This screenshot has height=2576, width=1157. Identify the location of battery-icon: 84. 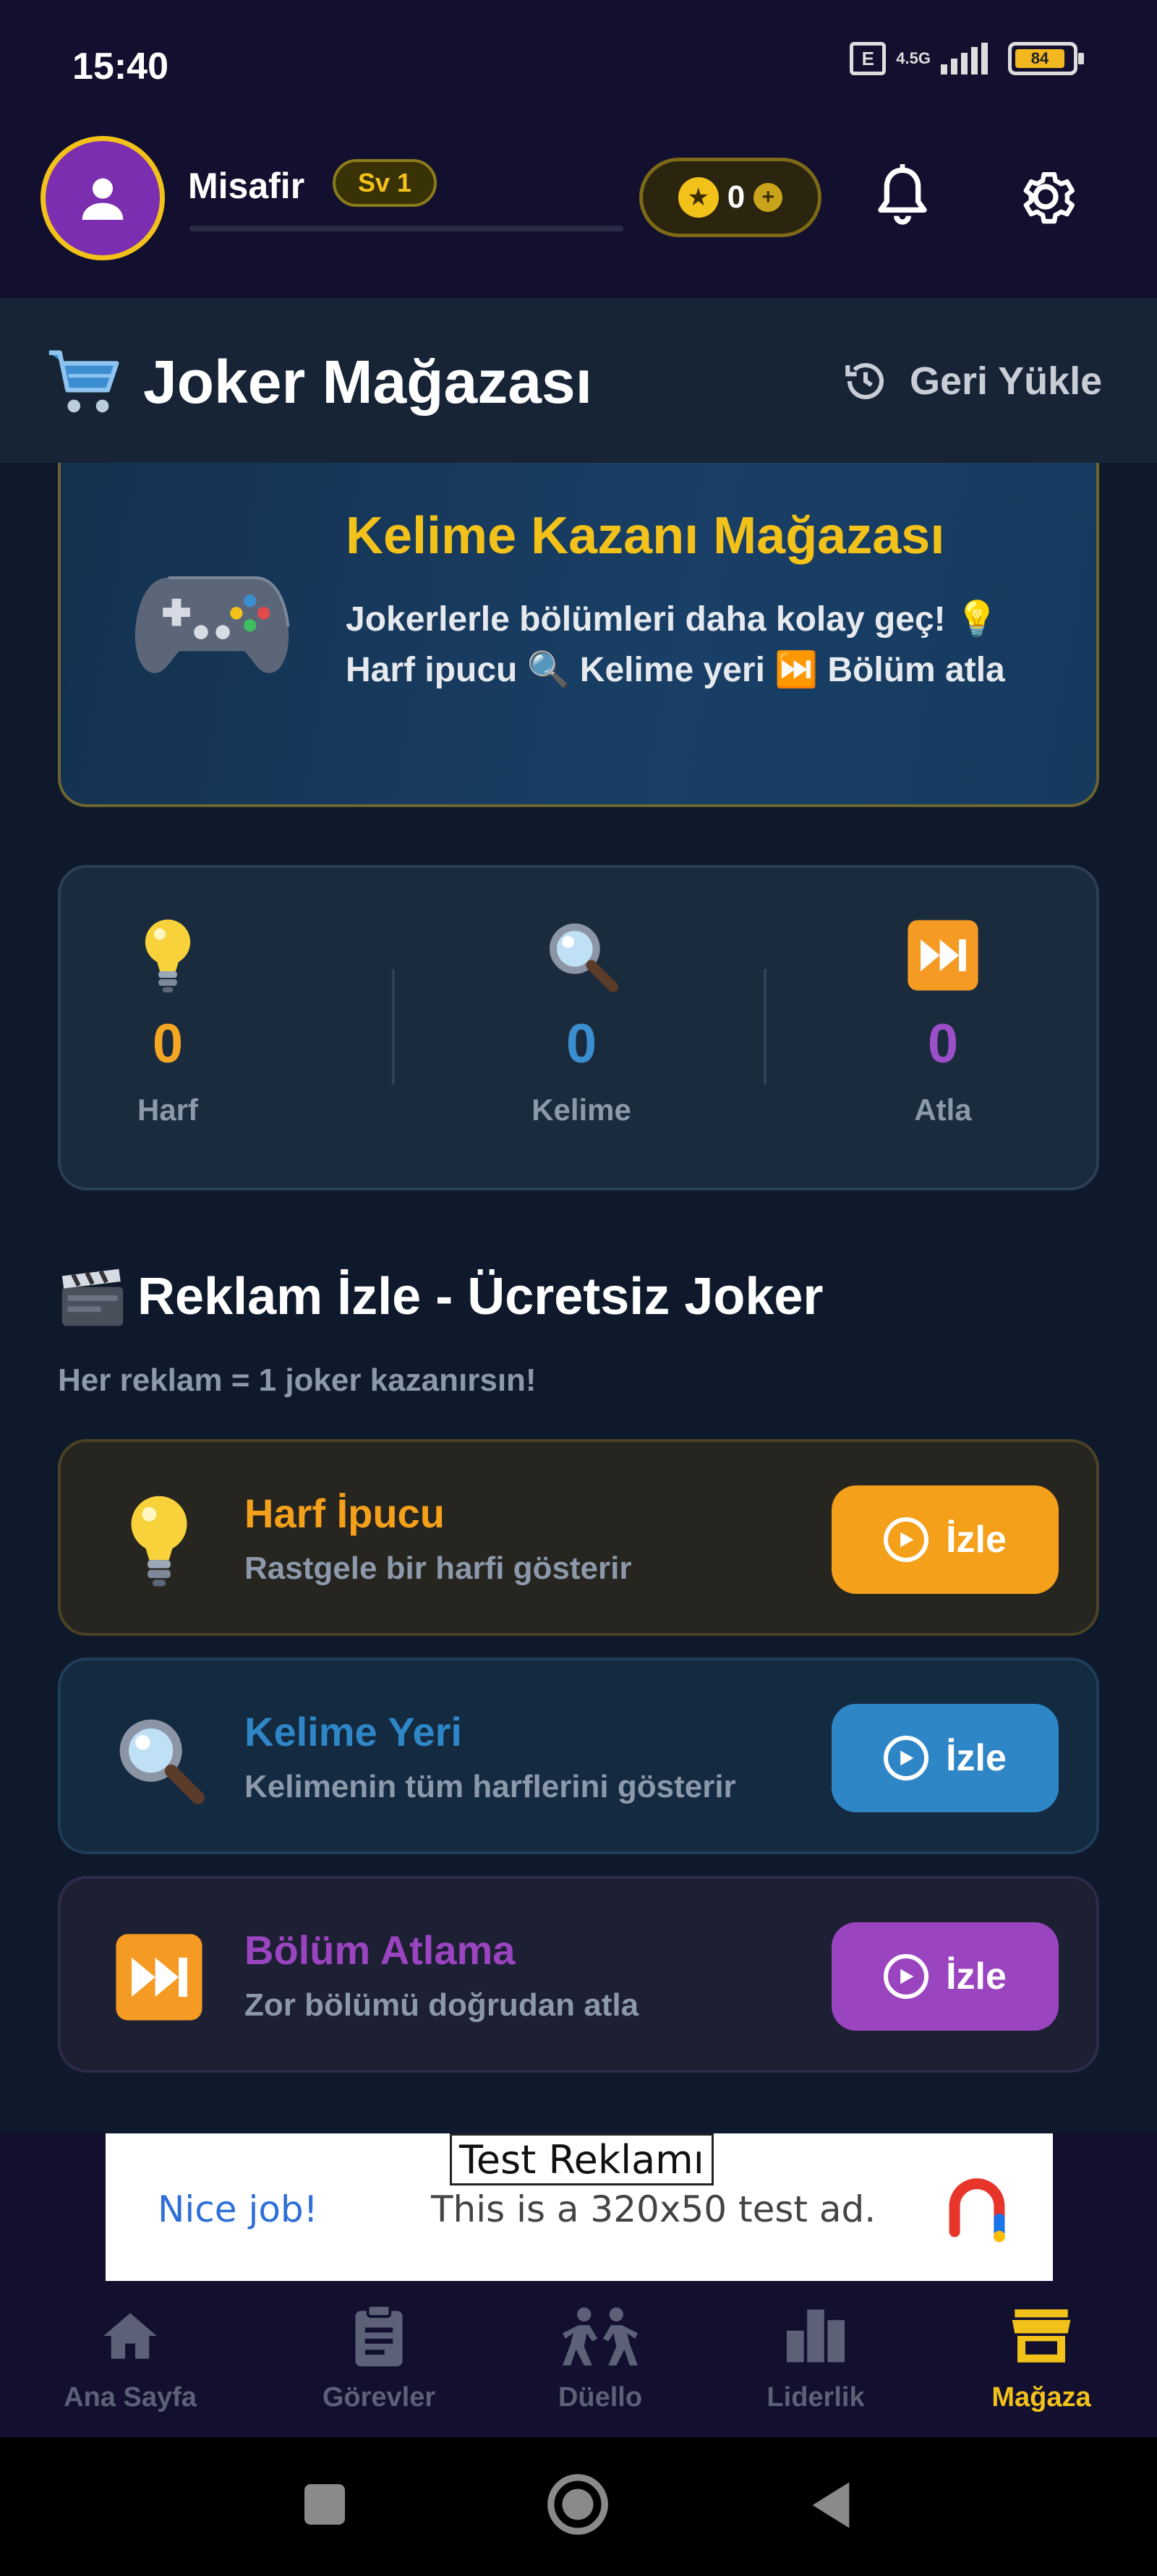
(1046, 58).